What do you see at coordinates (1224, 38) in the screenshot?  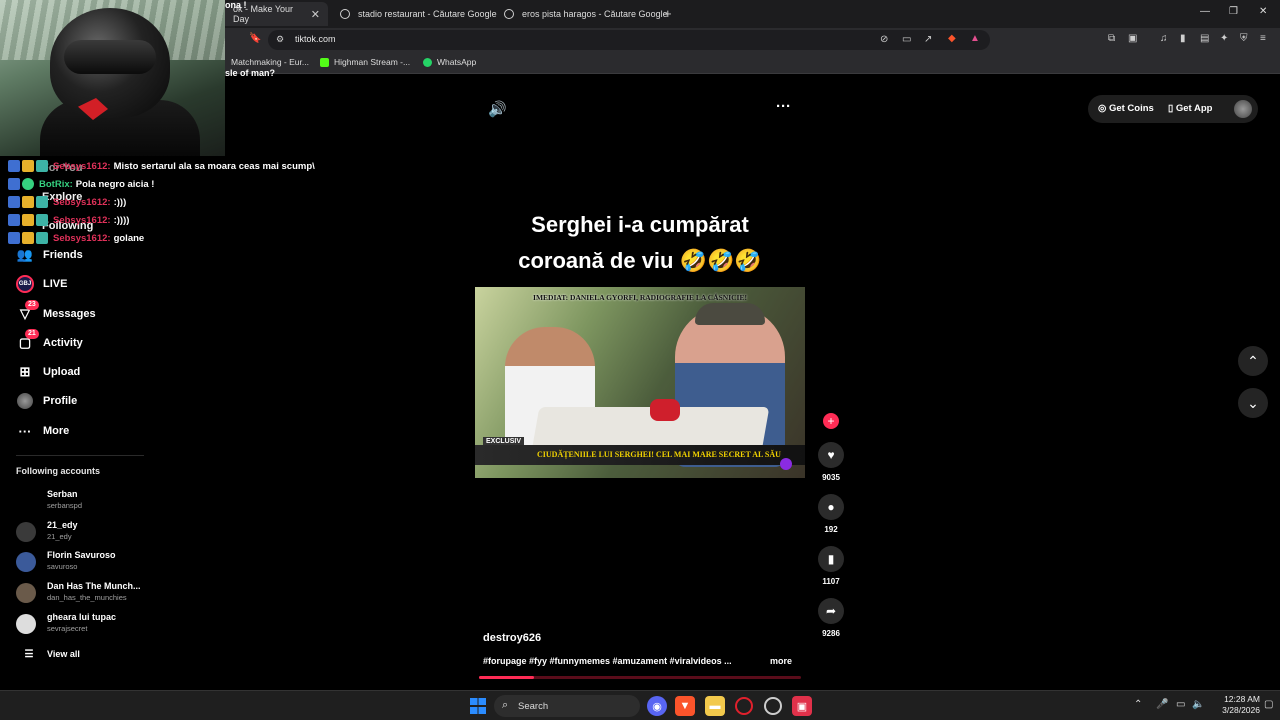 I see `leo-ai-icon: ✦` at bounding box center [1224, 38].